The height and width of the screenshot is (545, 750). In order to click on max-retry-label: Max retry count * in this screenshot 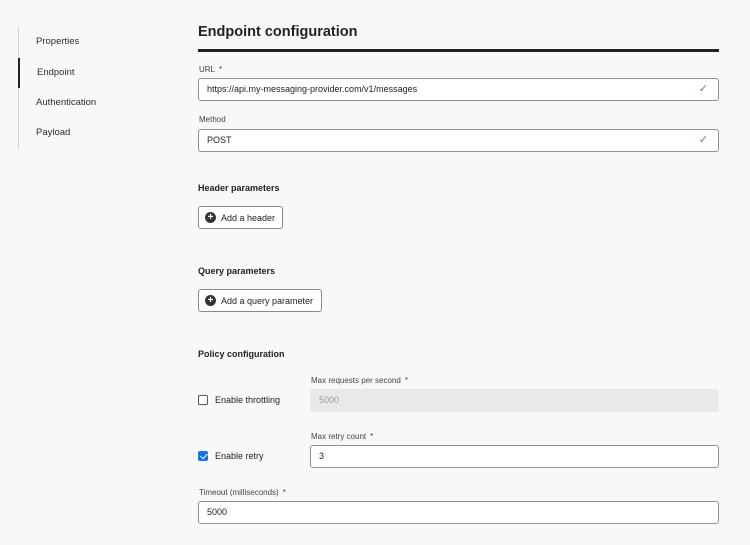, I will do `click(342, 436)`.